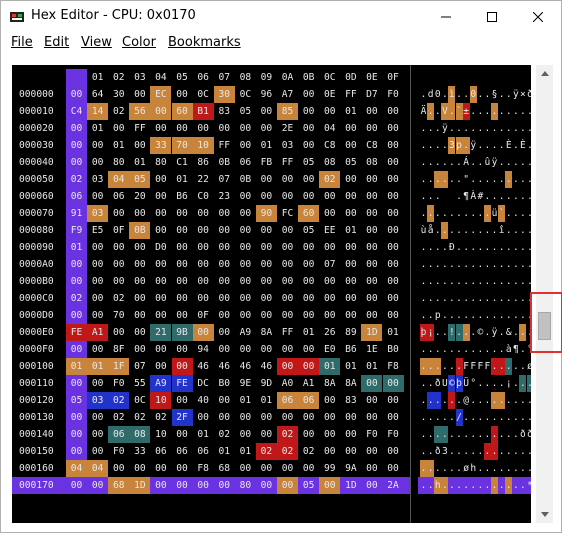 Image resolution: width=562 pixels, height=533 pixels. What do you see at coordinates (139, 400) in the screenshot?
I see `hex-byte: 0C` at bounding box center [139, 400].